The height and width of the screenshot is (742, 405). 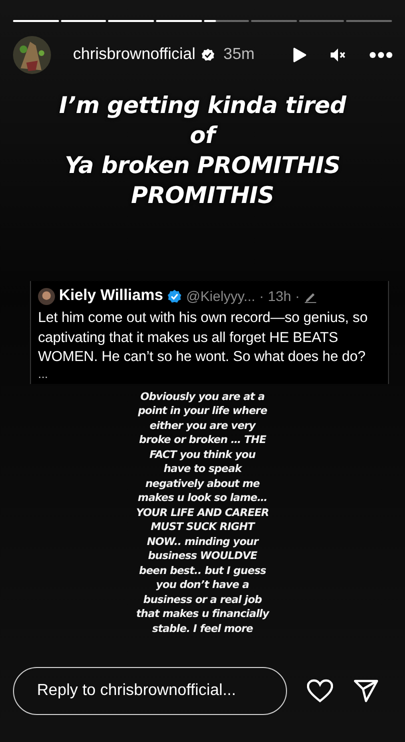 I want to click on caption-line: stable. I feel more, so click(x=202, y=629).